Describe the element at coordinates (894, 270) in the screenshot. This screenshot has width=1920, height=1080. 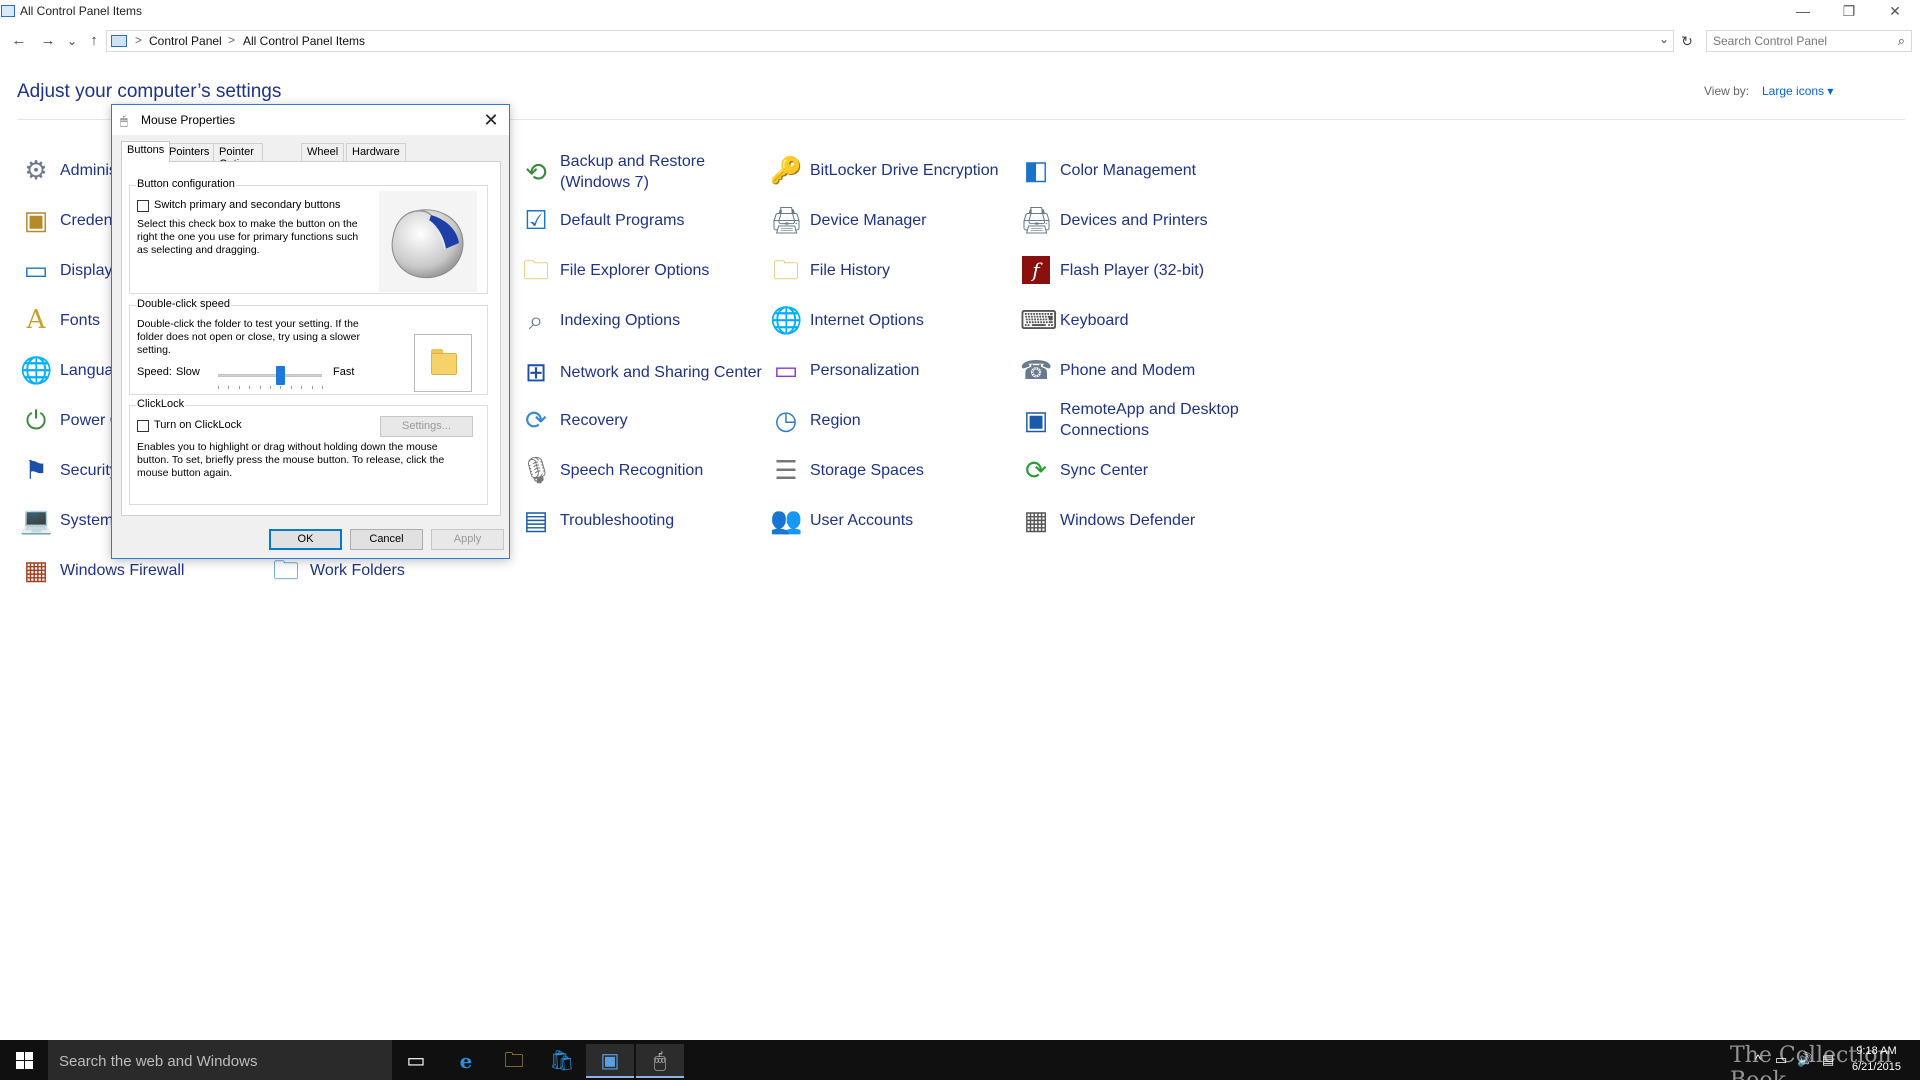
I see `cp-item-file-history: 🗀 File History` at that location.